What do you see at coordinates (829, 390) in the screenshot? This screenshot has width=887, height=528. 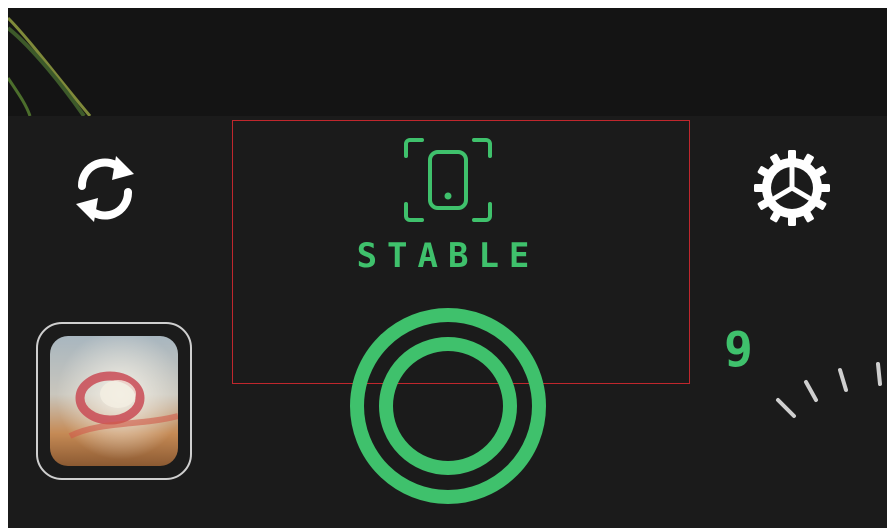 I see `zoom-dial-ticks` at bounding box center [829, 390].